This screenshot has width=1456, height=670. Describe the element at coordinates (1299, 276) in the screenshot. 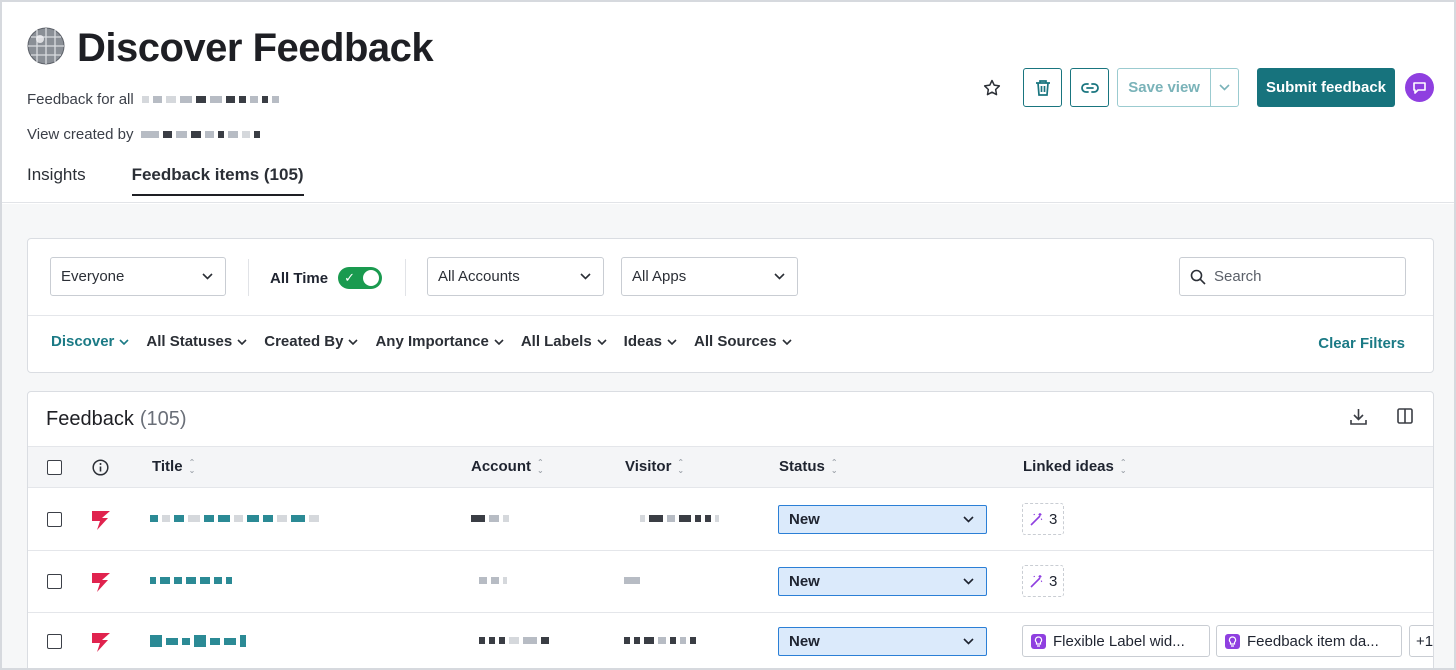

I see `search-input` at that location.